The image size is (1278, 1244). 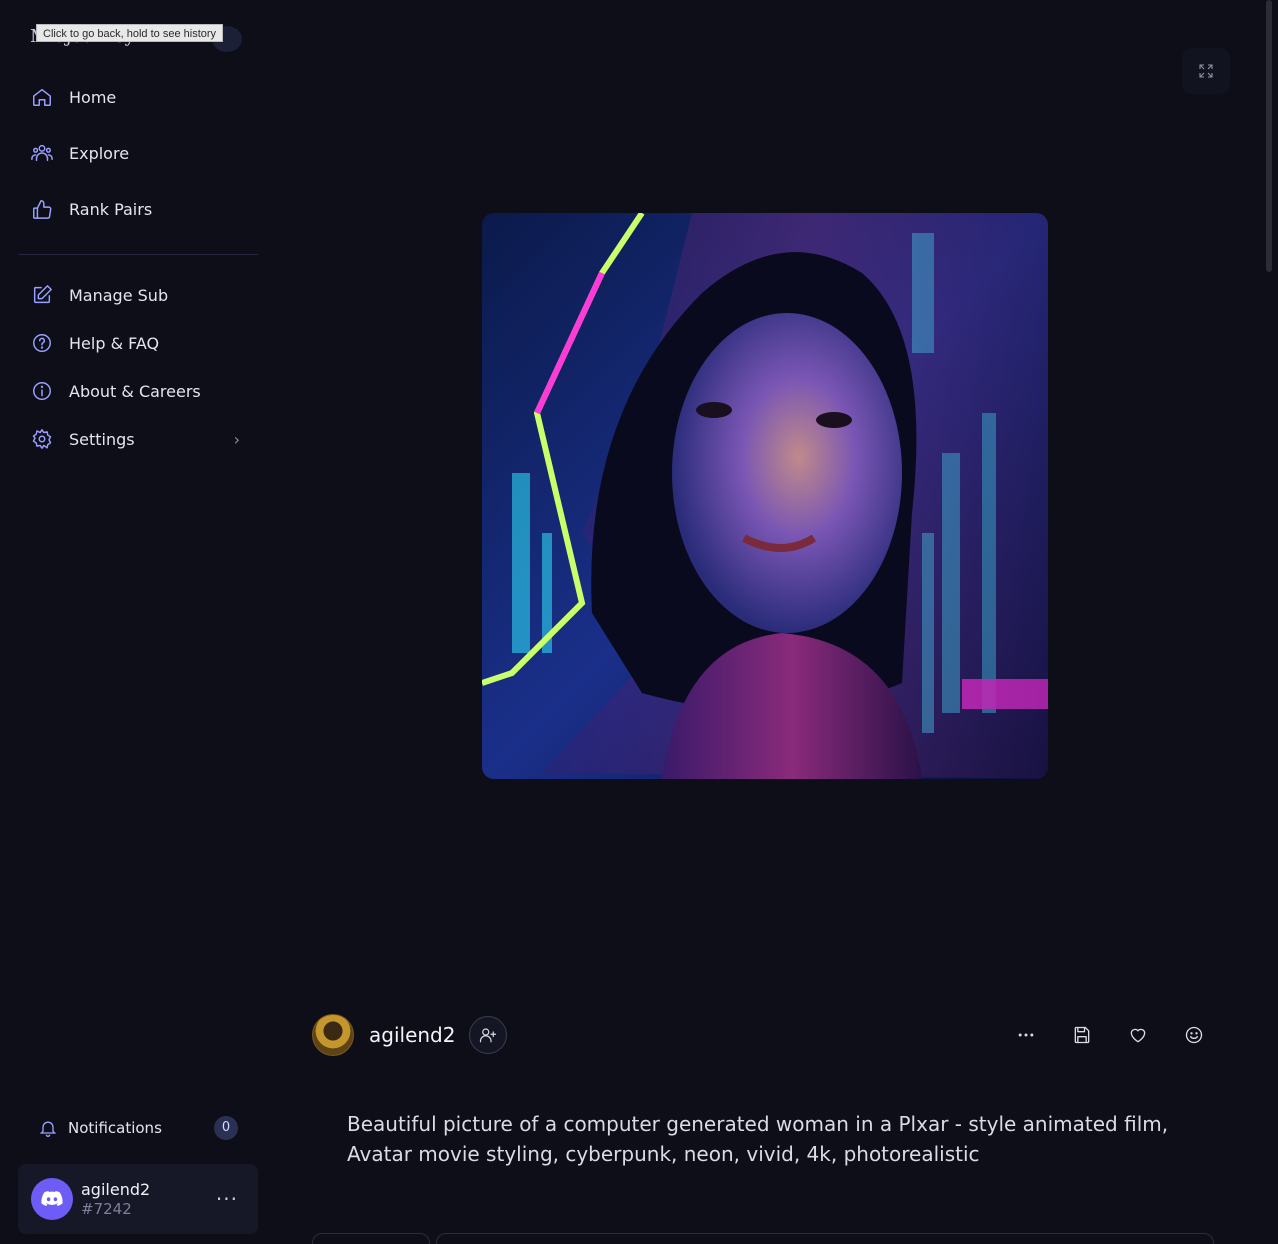 I want to click on back-tooltip: Click to go back, hold to see history, so click(x=130, y=33).